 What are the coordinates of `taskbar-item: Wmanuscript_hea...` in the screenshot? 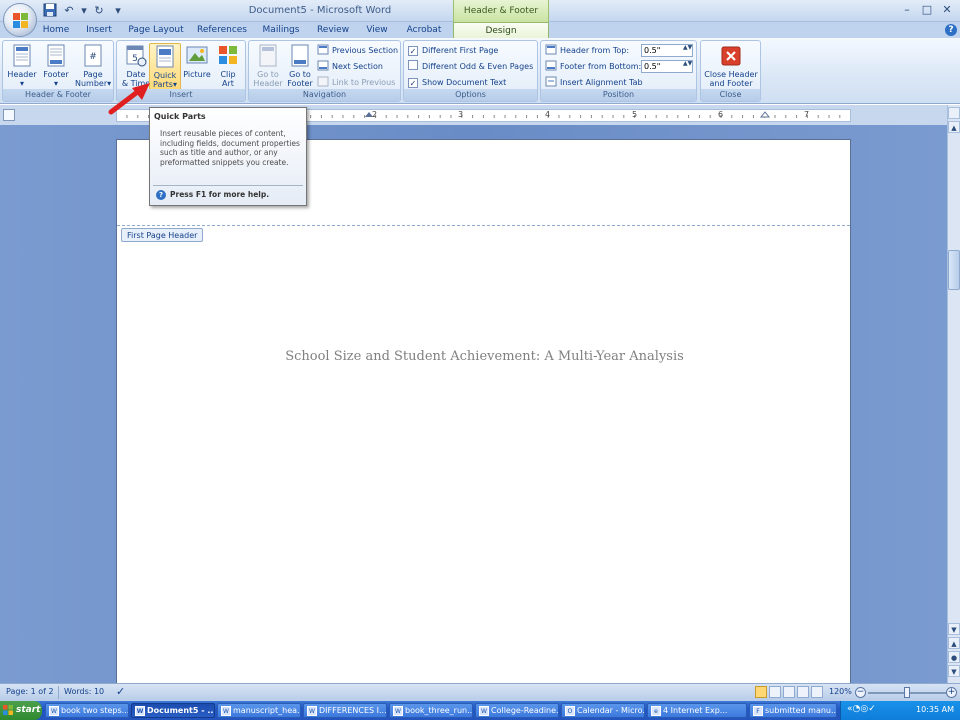 It's located at (259, 710).